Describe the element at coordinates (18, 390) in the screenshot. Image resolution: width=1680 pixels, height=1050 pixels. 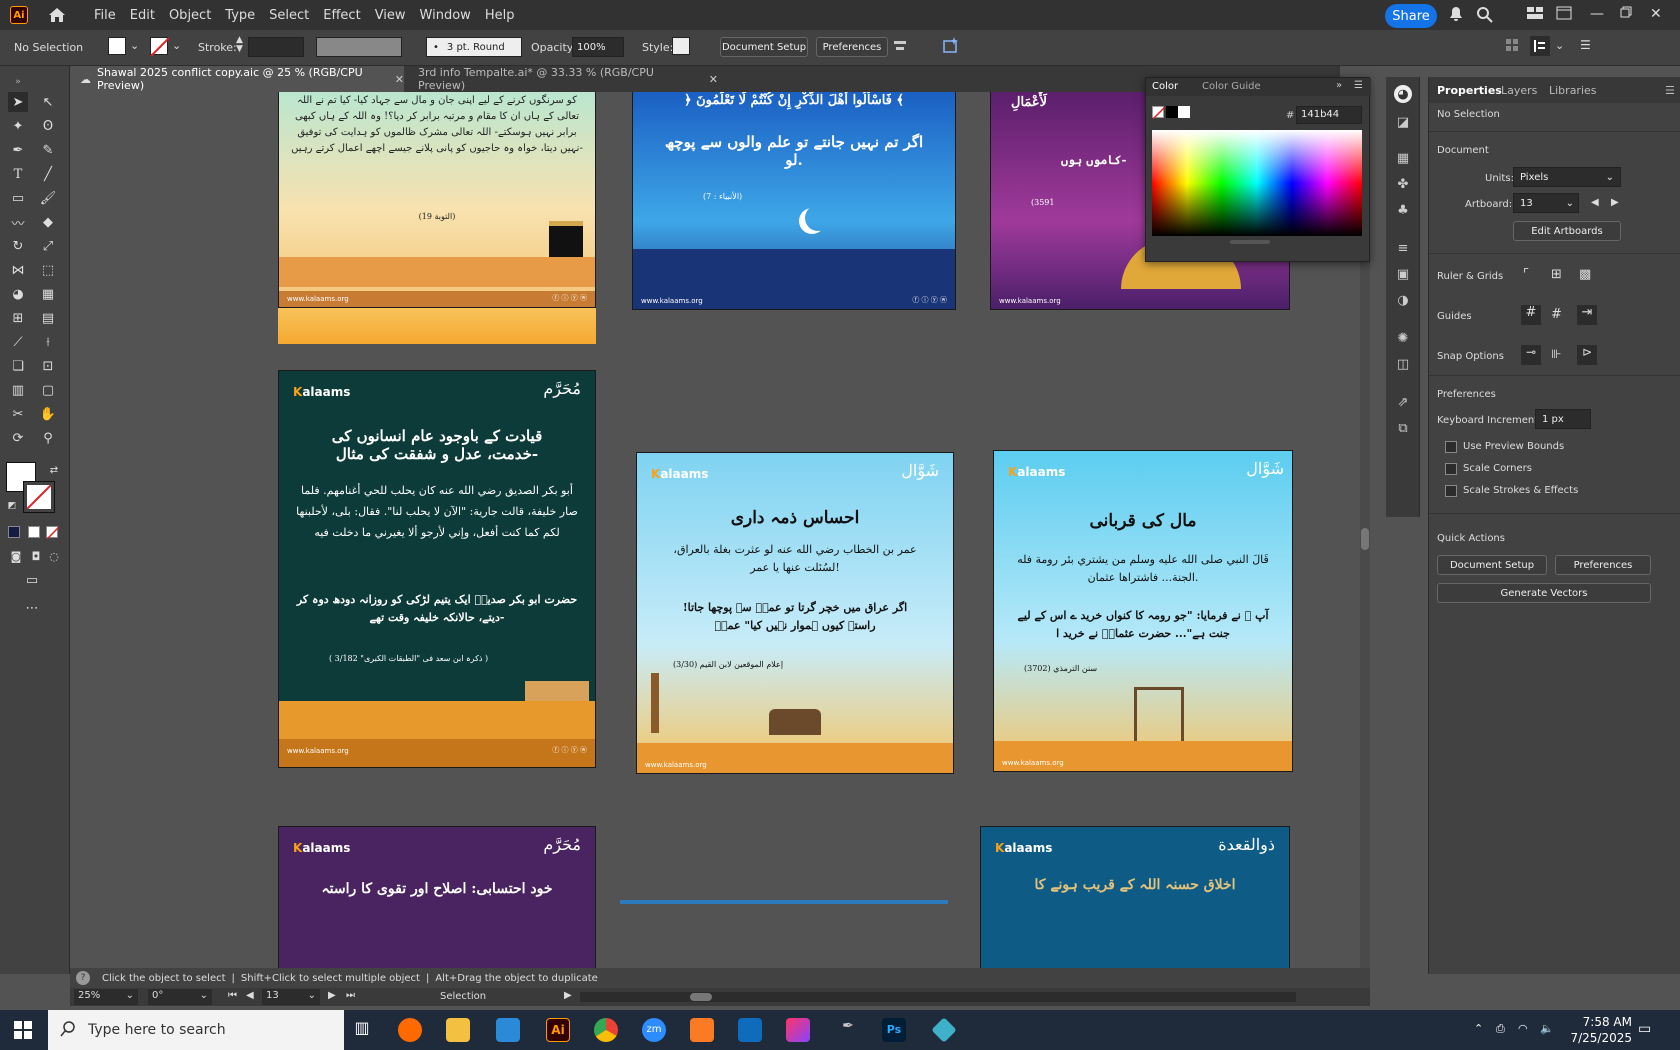
I see `graph-tool-icon: ▥` at that location.